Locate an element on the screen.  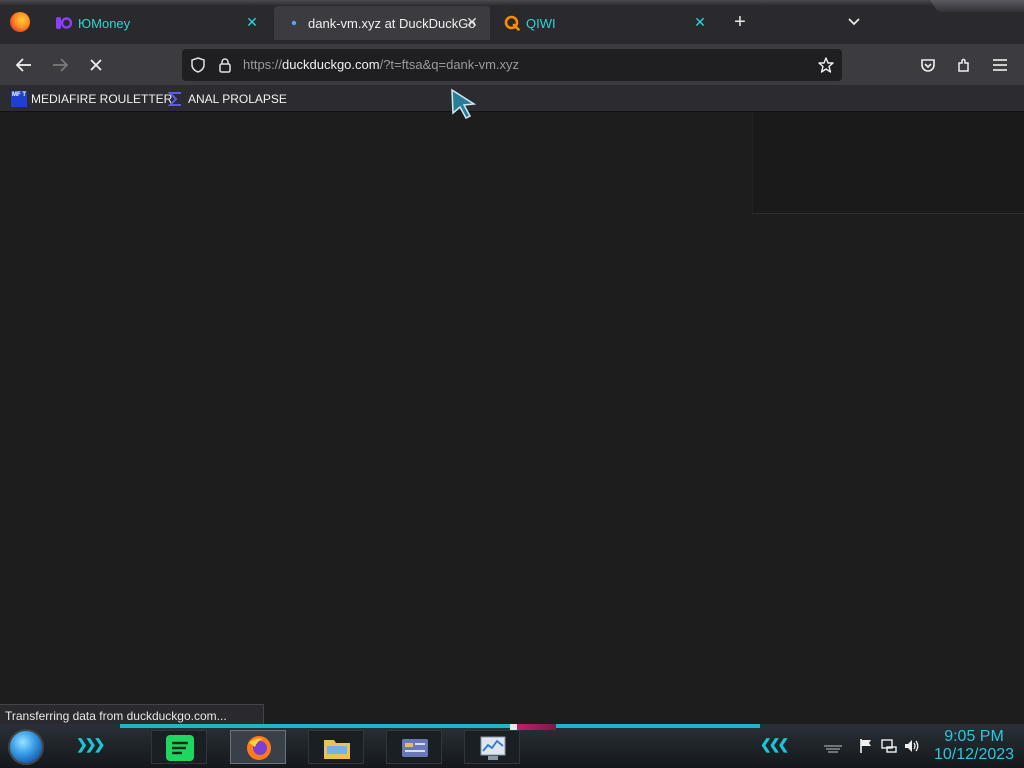
sigma-icon is located at coordinates (175, 99).